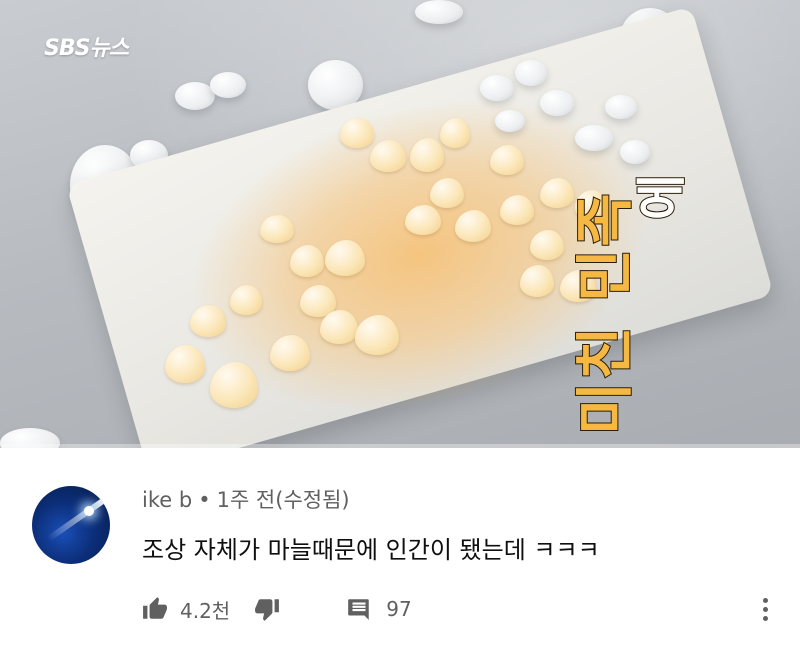 The width and height of the screenshot is (800, 667). I want to click on comment-actions: 4.2천 97, so click(277, 609).